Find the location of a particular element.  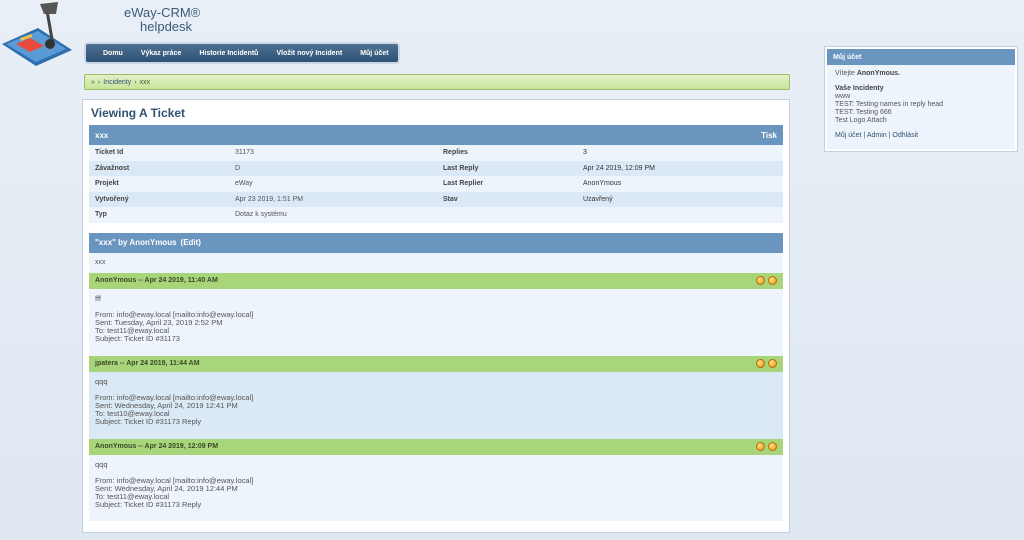

nav-new-incident: Vložit nový Incident is located at coordinates (309, 53).